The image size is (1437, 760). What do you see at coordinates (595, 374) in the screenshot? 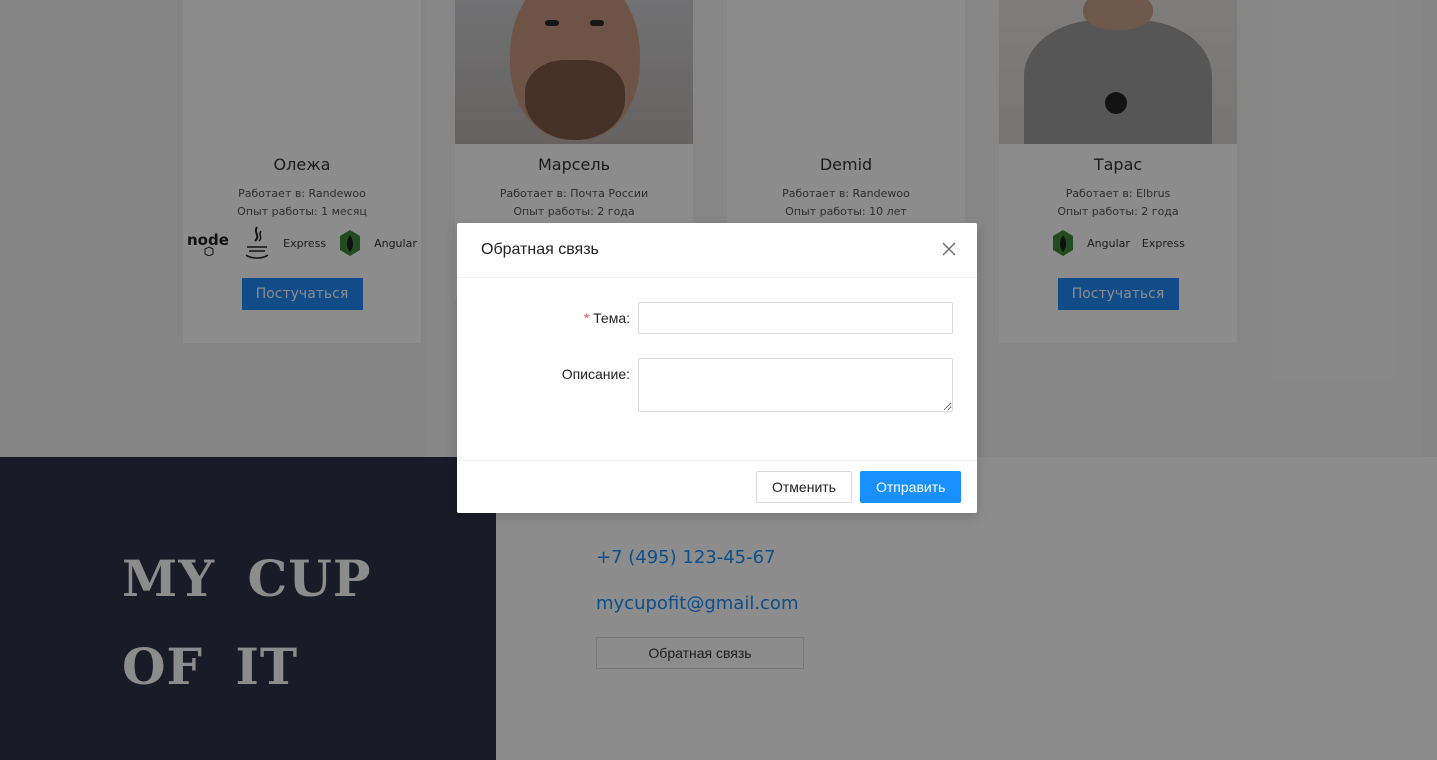
I see `description-label: Описание:` at bounding box center [595, 374].